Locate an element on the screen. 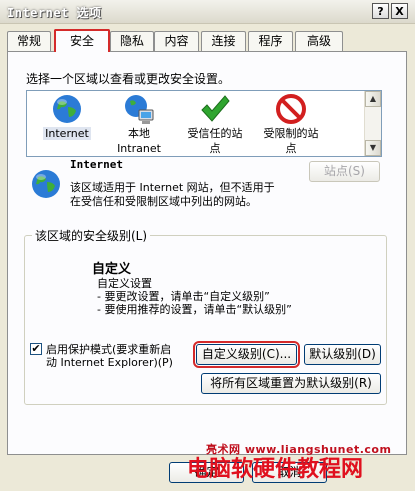 The width and height of the screenshot is (415, 491). zone-local-intranet-label-2: Intranet is located at coordinates (139, 148).